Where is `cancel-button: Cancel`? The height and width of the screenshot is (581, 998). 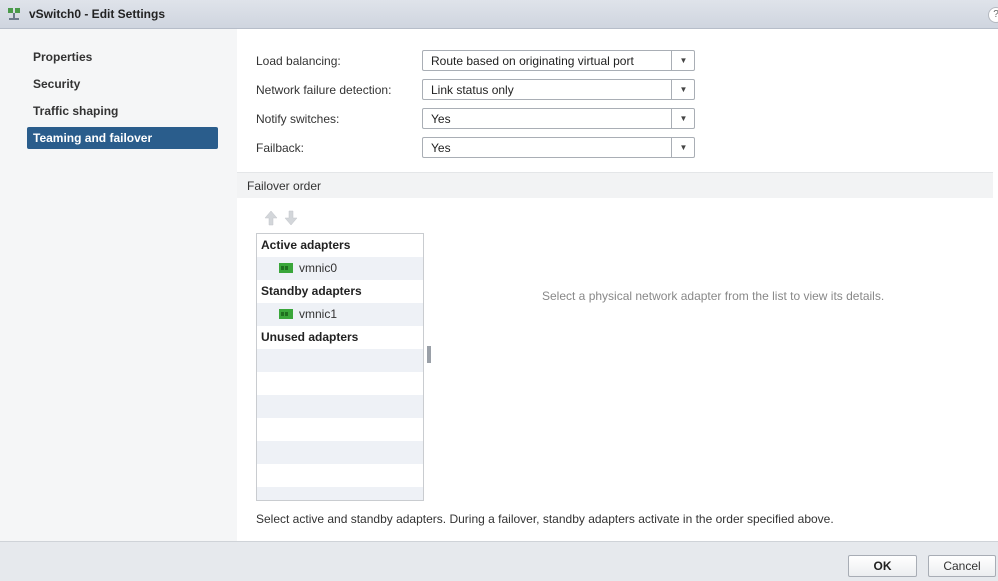
cancel-button: Cancel is located at coordinates (962, 566).